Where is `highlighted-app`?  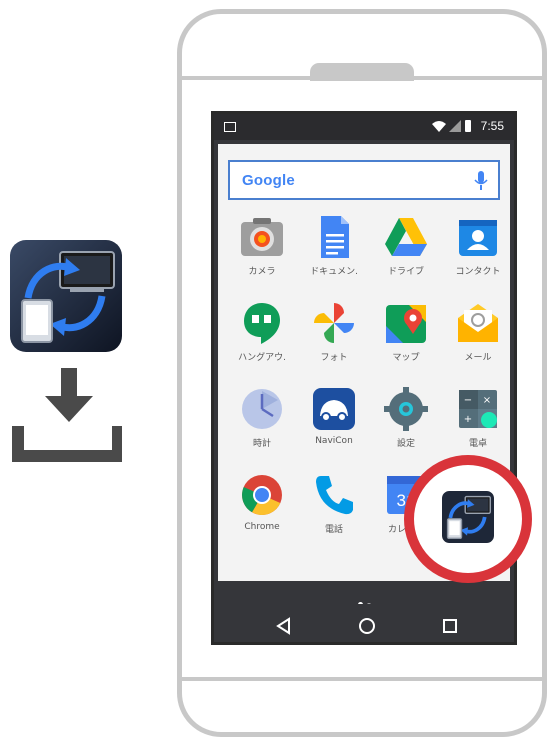 highlighted-app is located at coordinates (468, 517).